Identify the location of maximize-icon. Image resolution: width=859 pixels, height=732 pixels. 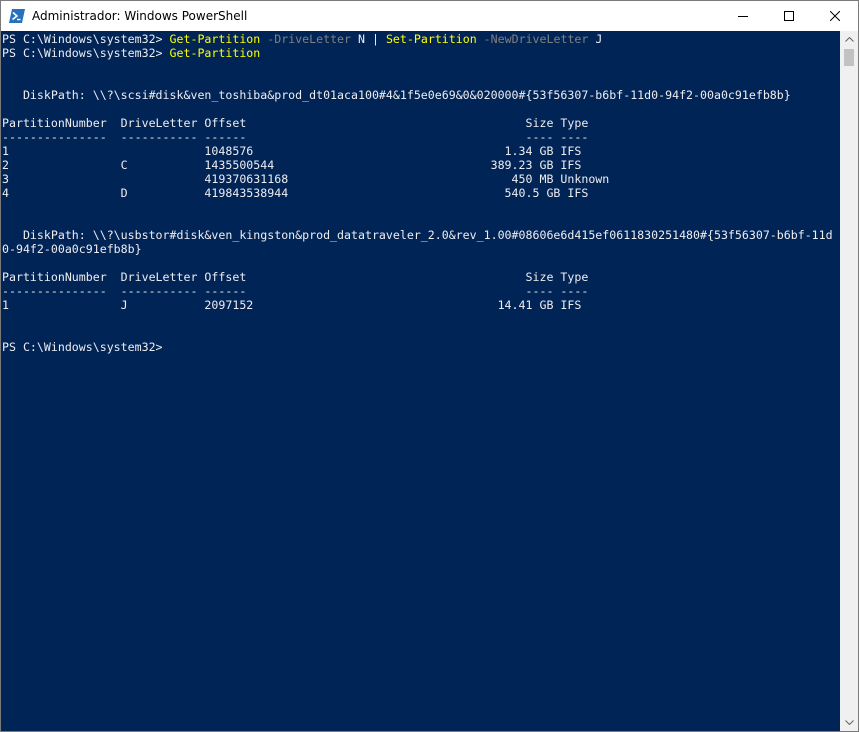
(789, 16).